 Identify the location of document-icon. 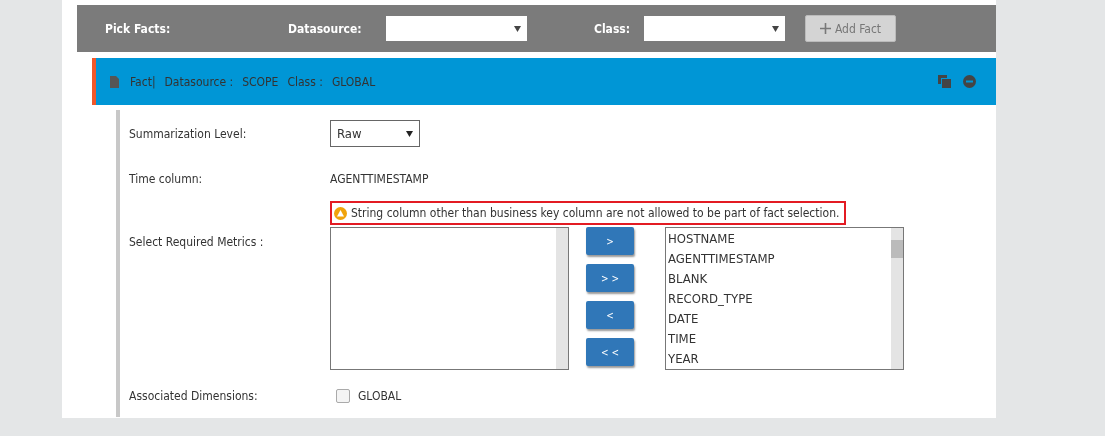
(114, 81).